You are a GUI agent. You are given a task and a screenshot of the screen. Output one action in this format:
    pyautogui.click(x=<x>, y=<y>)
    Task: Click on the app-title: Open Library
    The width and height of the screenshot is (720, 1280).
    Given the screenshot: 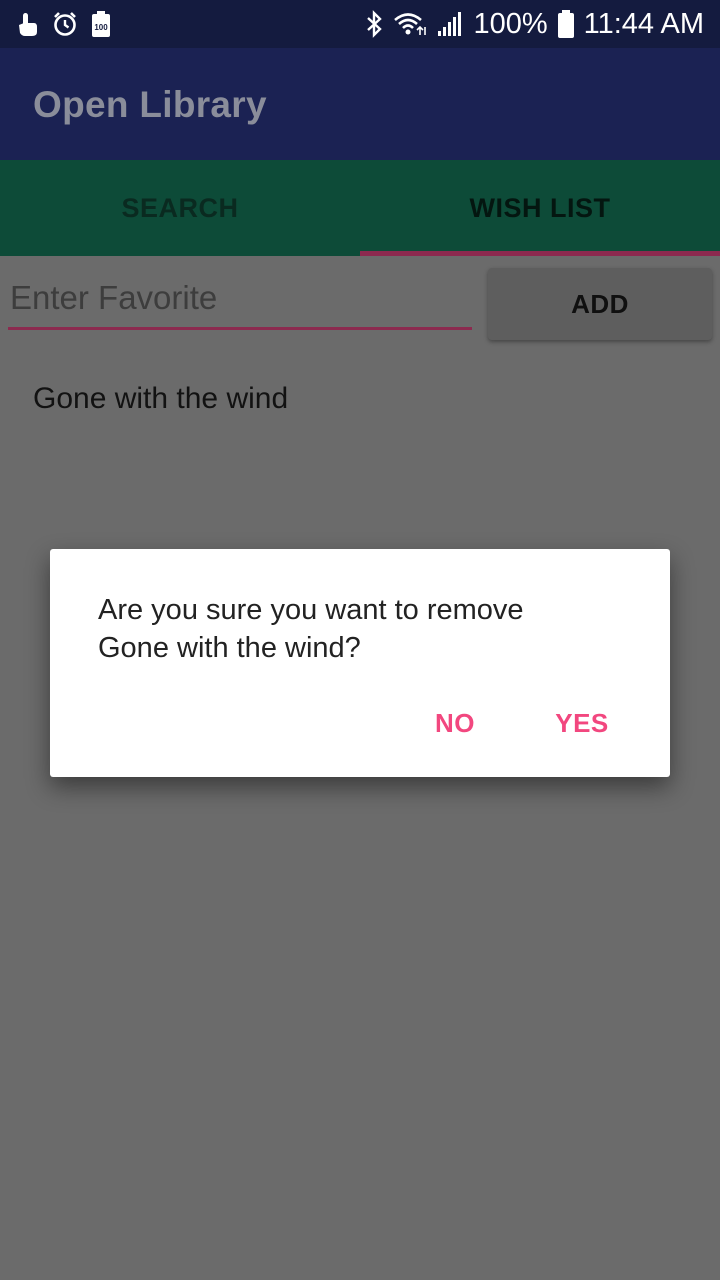 What is the action you would take?
    pyautogui.click(x=150, y=104)
    